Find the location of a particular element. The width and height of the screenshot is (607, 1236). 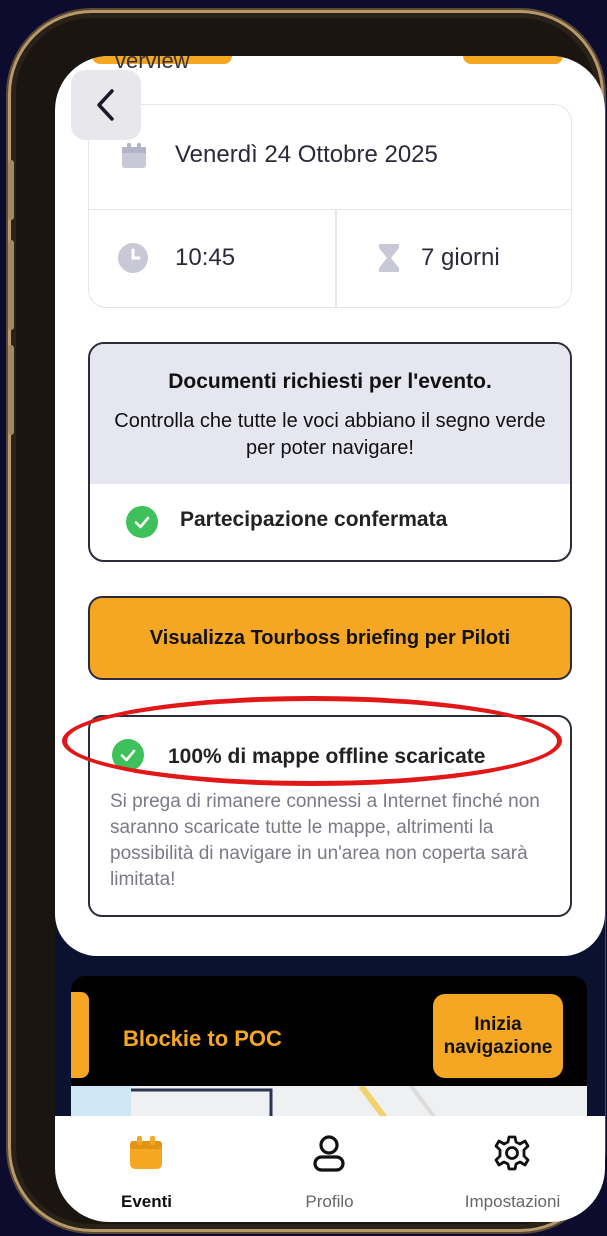

start-navigation-button: Inizia navigazione is located at coordinates (498, 1036).